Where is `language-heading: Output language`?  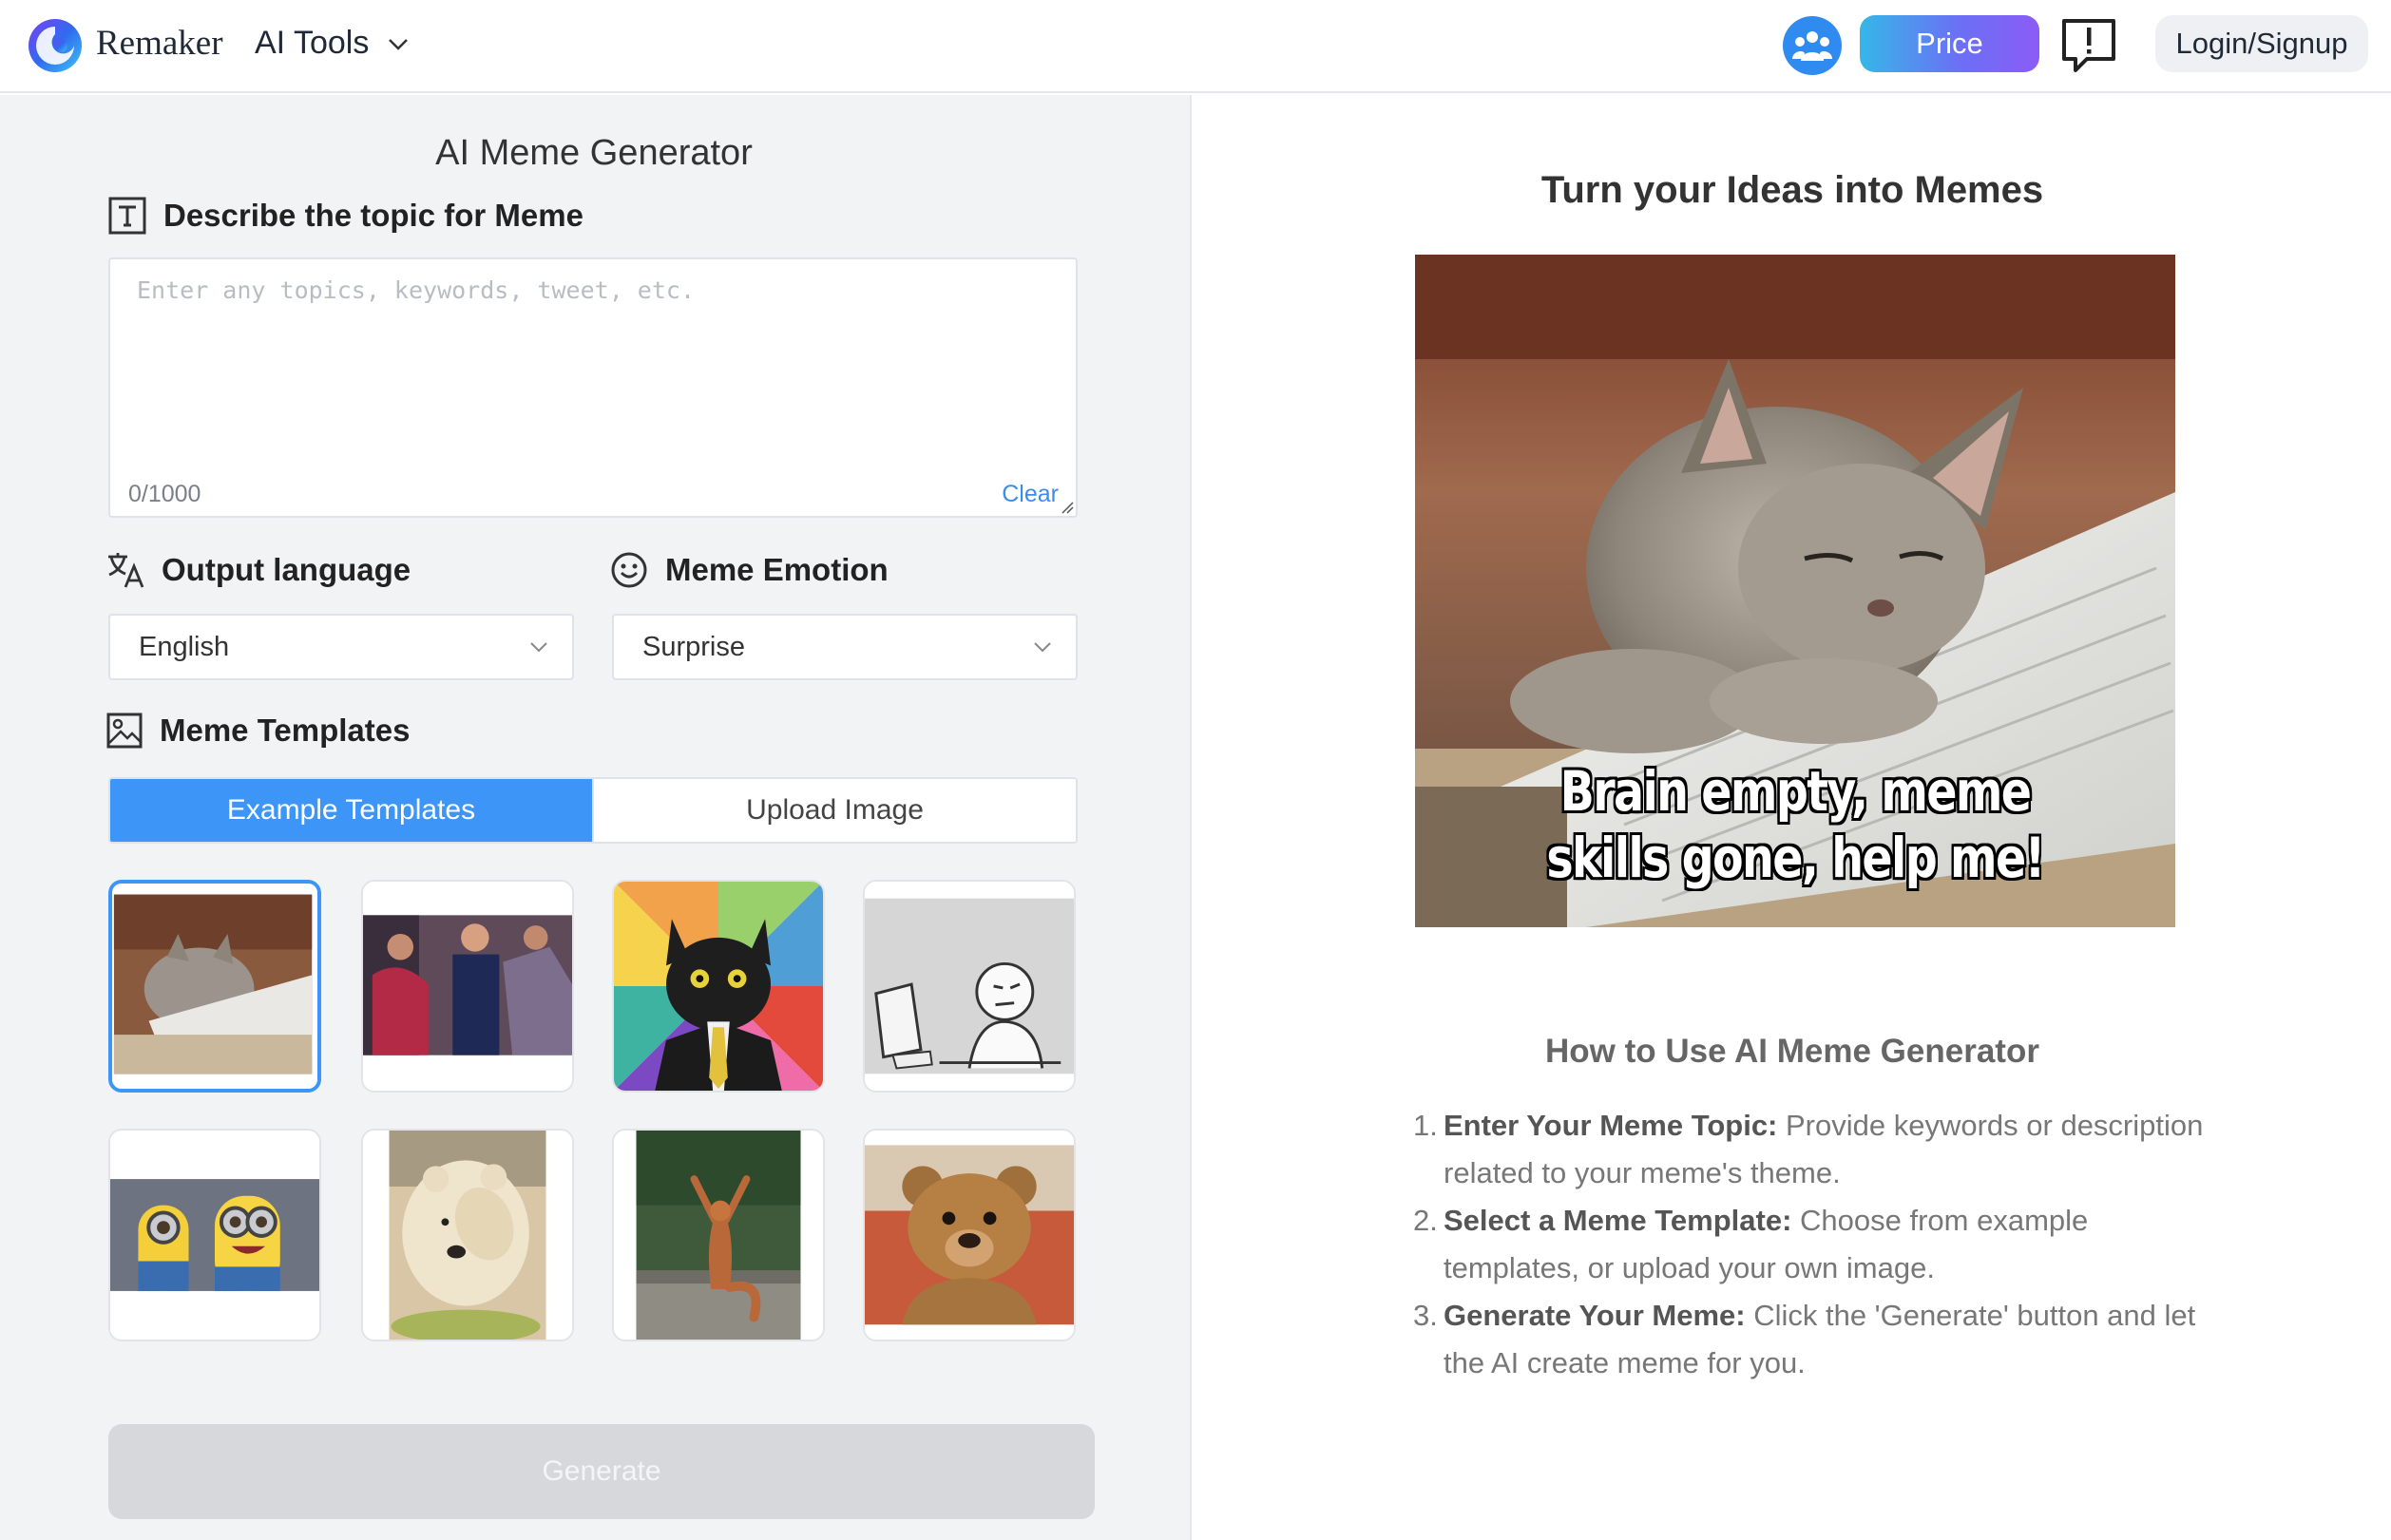
language-heading: Output language is located at coordinates (259, 570).